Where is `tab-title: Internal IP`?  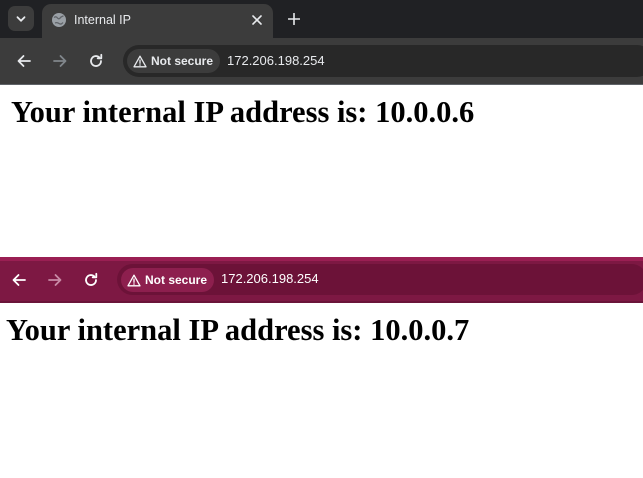
tab-title: Internal IP is located at coordinates (102, 20).